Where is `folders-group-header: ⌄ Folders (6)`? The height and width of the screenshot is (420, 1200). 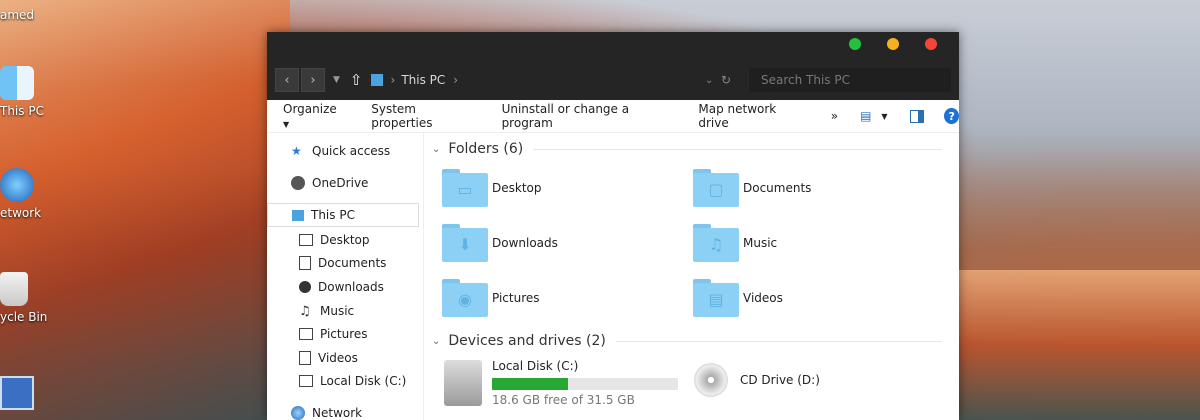 folders-group-header: ⌄ Folders (6) is located at coordinates (687, 149).